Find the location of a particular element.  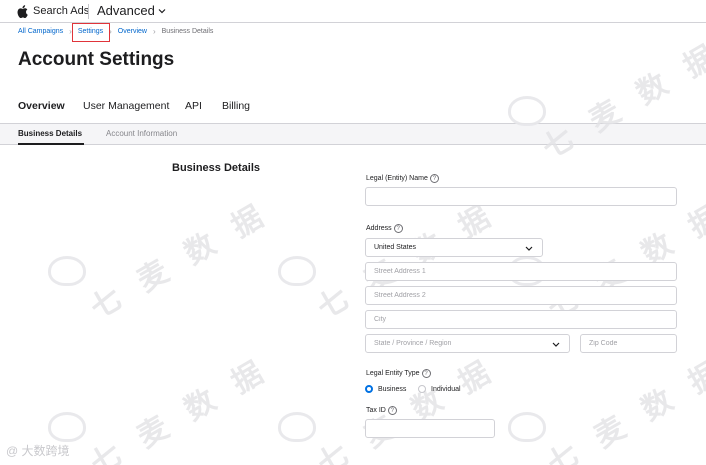

state-province-placeholder: State / Province / Region is located at coordinates (413, 343).